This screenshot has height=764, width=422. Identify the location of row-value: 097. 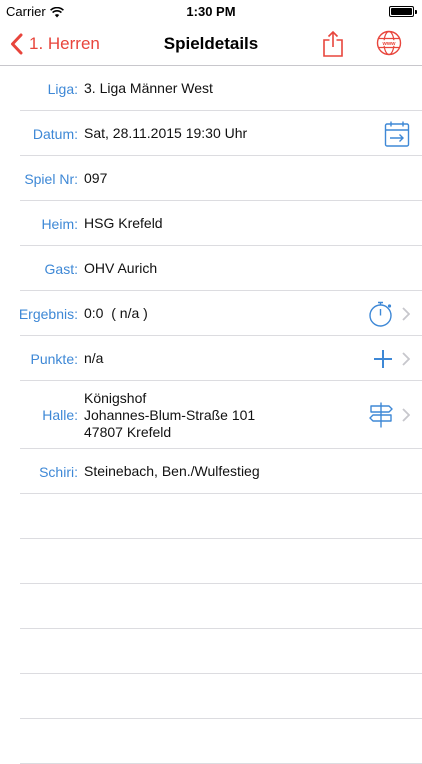
(96, 178).